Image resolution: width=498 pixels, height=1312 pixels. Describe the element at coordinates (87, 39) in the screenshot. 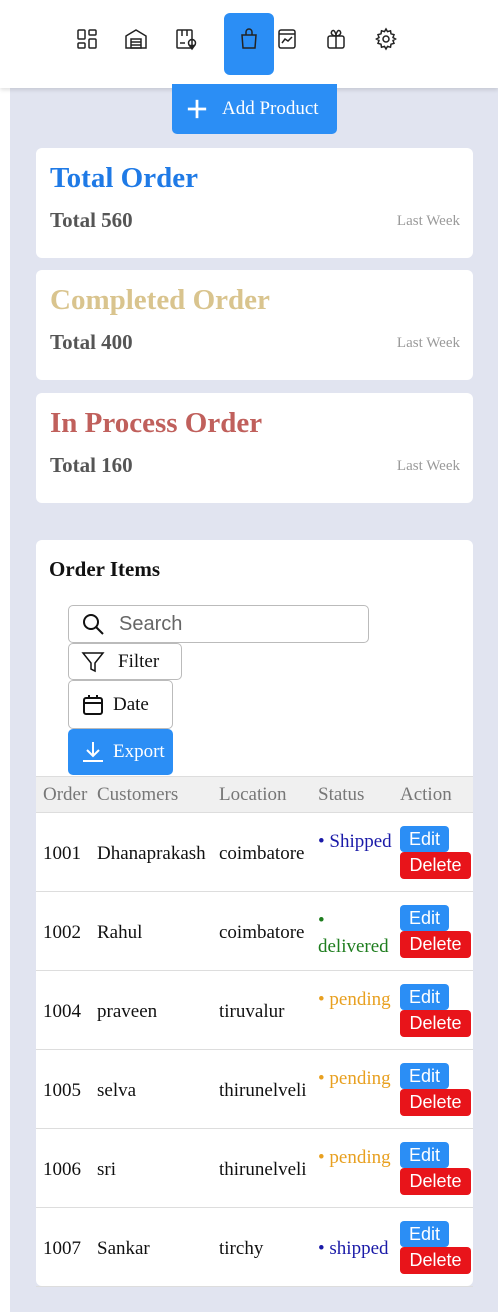

I see `dashboard-icon` at that location.